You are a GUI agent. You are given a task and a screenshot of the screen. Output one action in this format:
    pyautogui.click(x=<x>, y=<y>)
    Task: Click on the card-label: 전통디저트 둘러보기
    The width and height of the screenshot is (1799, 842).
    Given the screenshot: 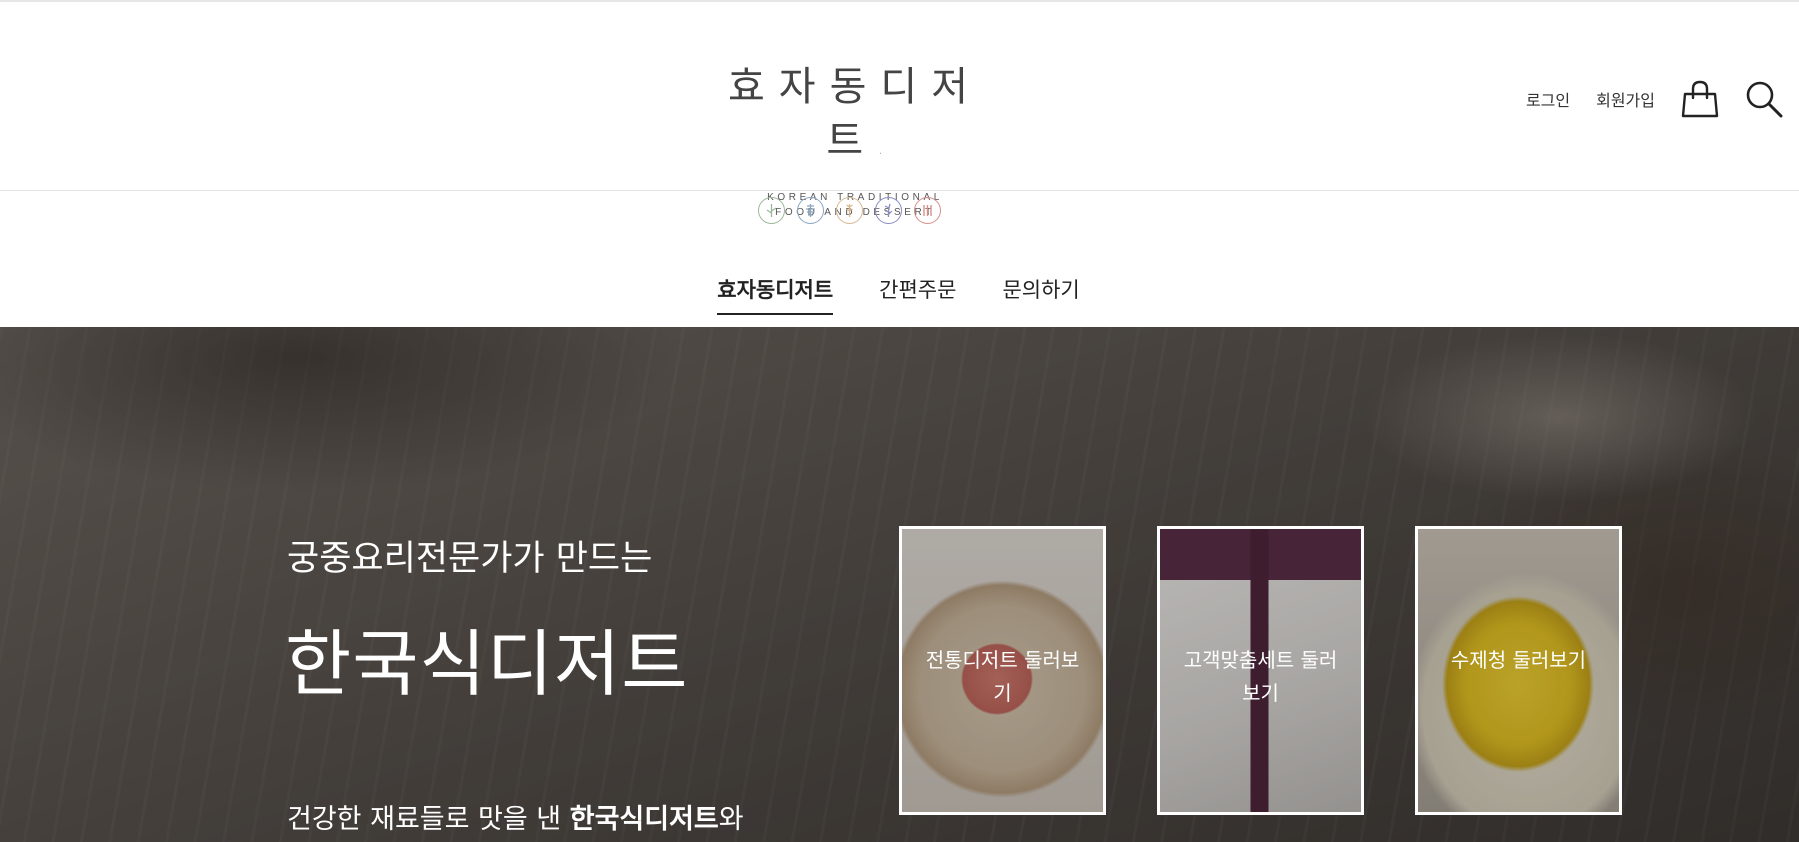 What is the action you would take?
    pyautogui.click(x=1002, y=676)
    